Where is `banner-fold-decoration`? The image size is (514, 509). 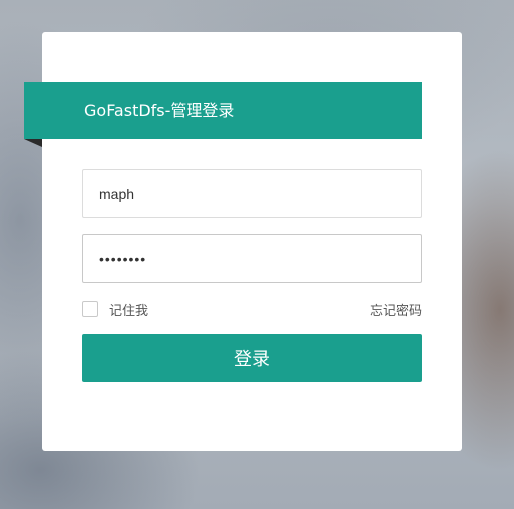 banner-fold-decoration is located at coordinates (33, 143).